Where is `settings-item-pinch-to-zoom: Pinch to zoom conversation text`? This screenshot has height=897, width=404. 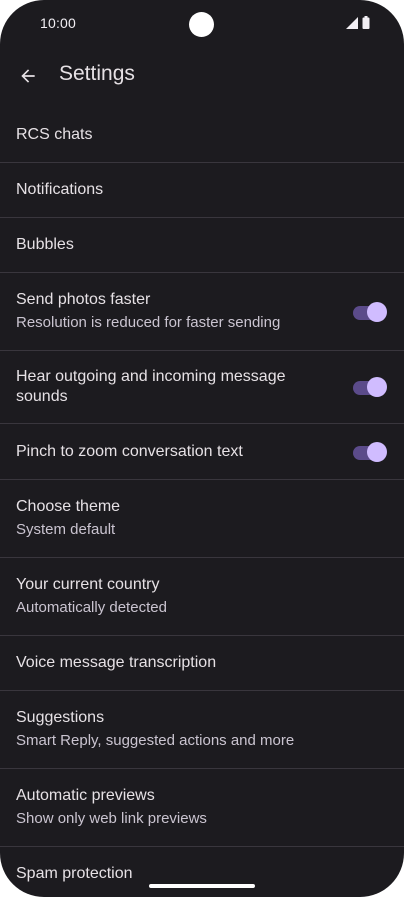
settings-item-pinch-to-zoom: Pinch to zoom conversation text is located at coordinates (202, 452).